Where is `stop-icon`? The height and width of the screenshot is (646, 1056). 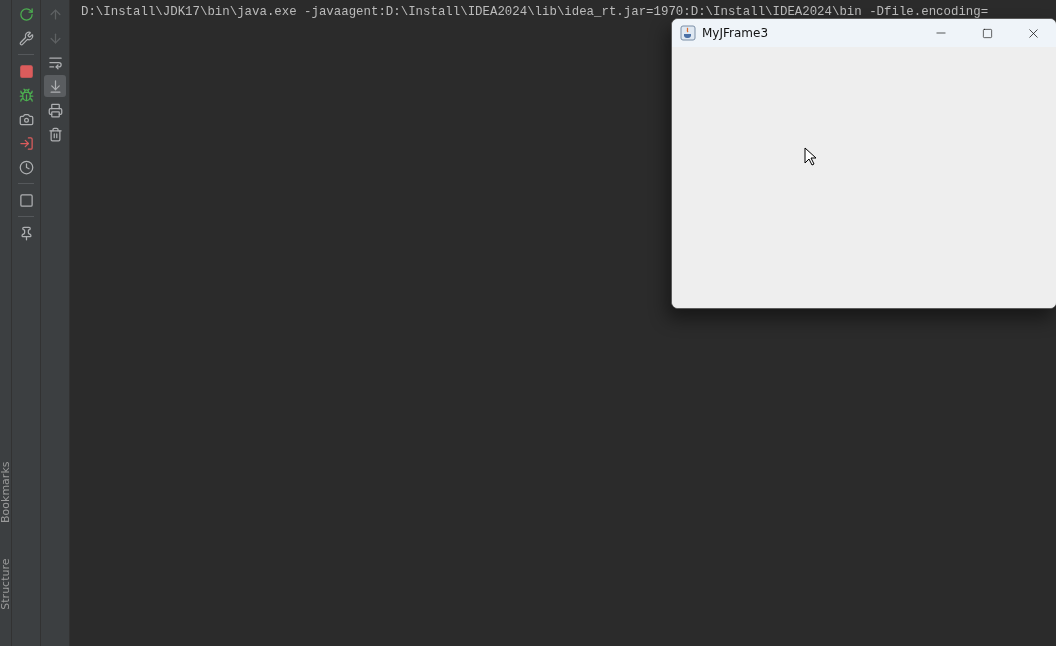
stop-icon is located at coordinates (26, 71).